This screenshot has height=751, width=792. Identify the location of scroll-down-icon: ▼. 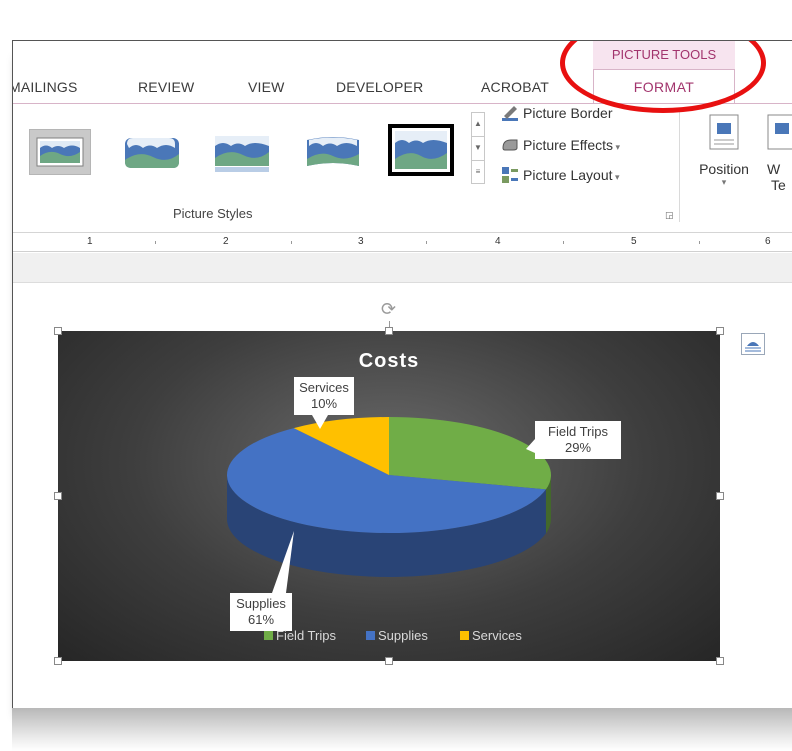
(478, 149).